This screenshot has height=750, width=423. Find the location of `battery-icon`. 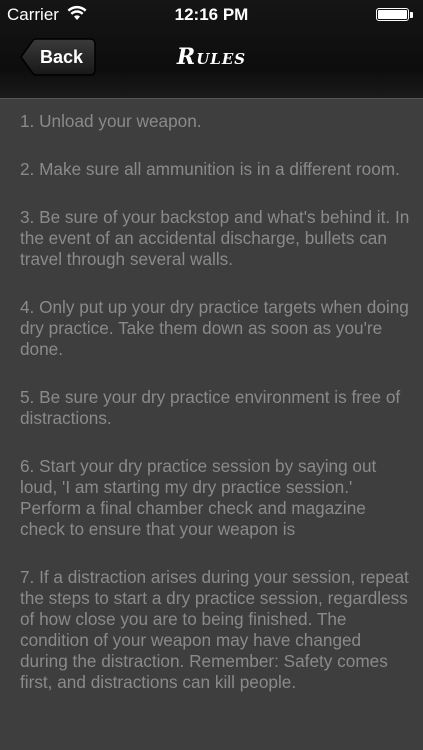

battery-icon is located at coordinates (392, 14).